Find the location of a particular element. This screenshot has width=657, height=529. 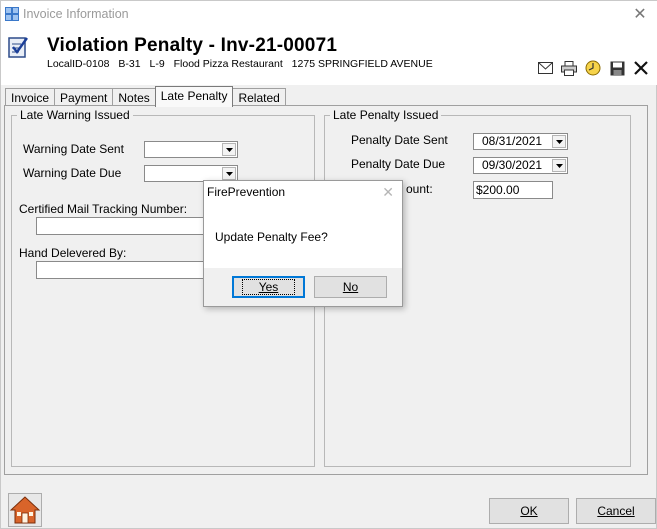

yes-button-label: Yes is located at coordinates (268, 287).